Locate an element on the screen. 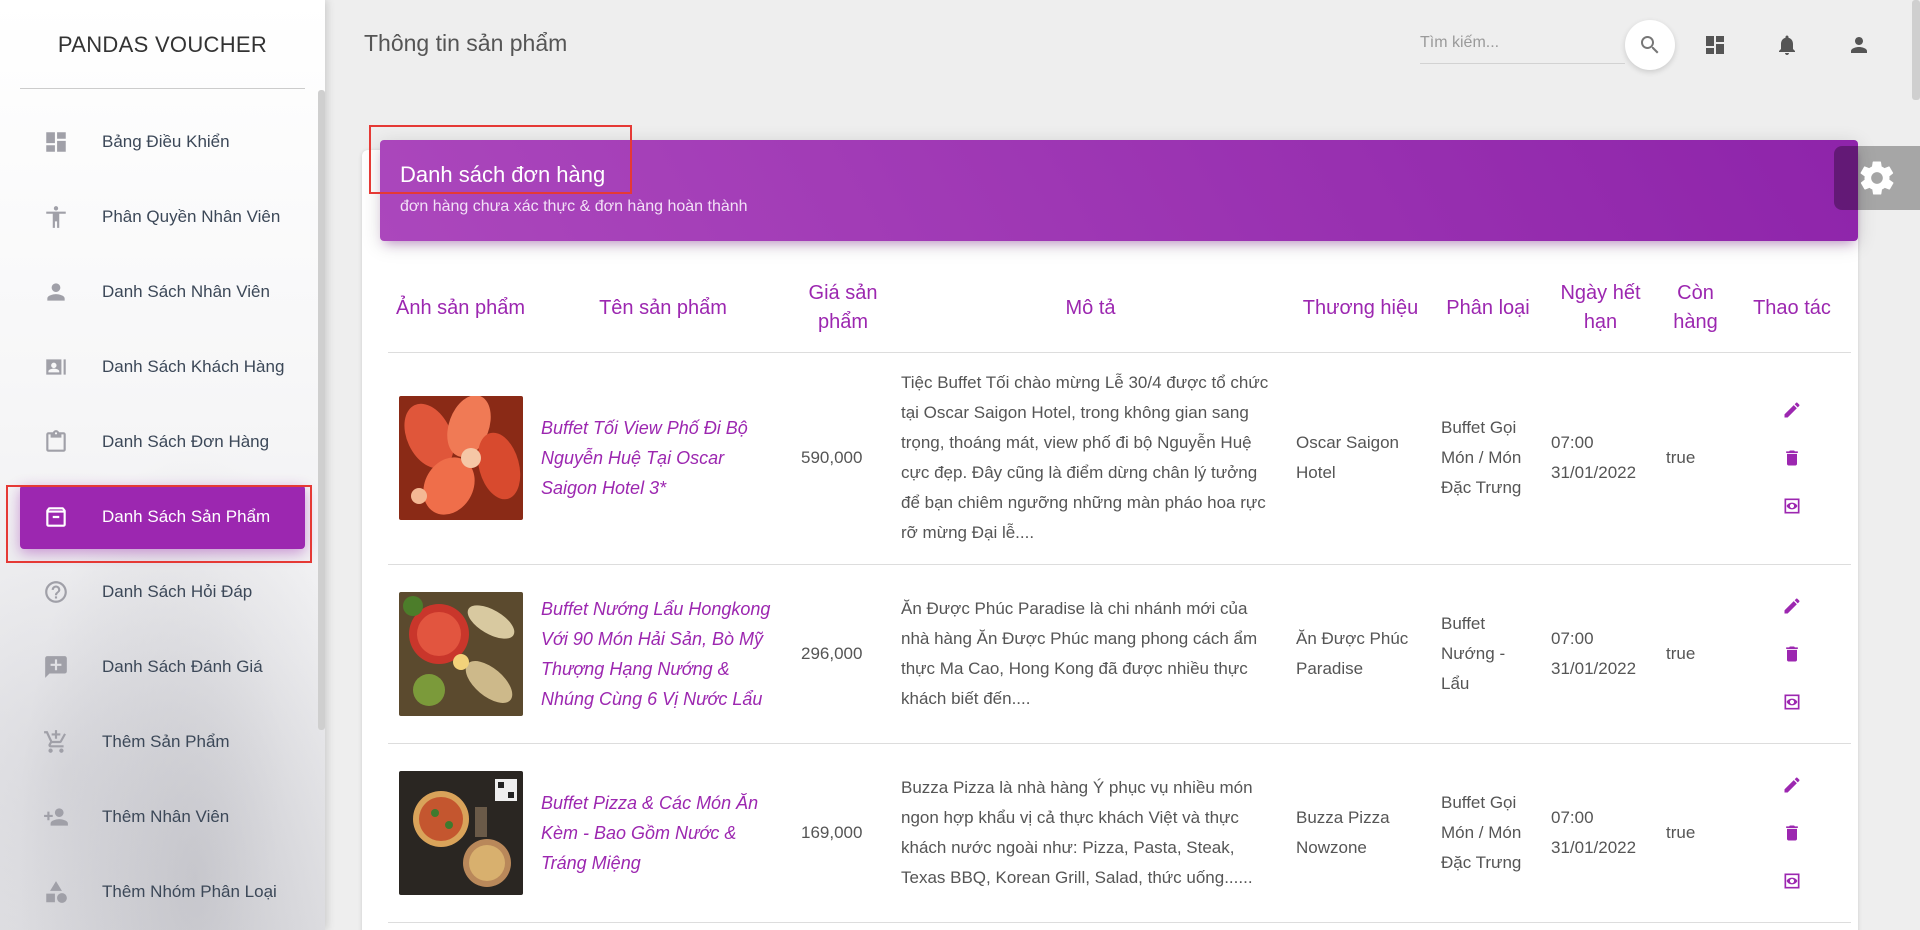 This screenshot has height=930, width=1920. sidebar-item-label: Bảng Điều Khiển is located at coordinates (166, 141).